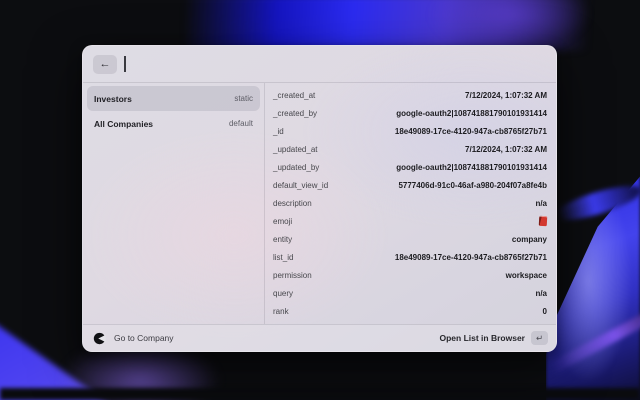 The width and height of the screenshot is (640, 400). Describe the element at coordinates (281, 311) in the screenshot. I see `detail-label: rank` at that location.